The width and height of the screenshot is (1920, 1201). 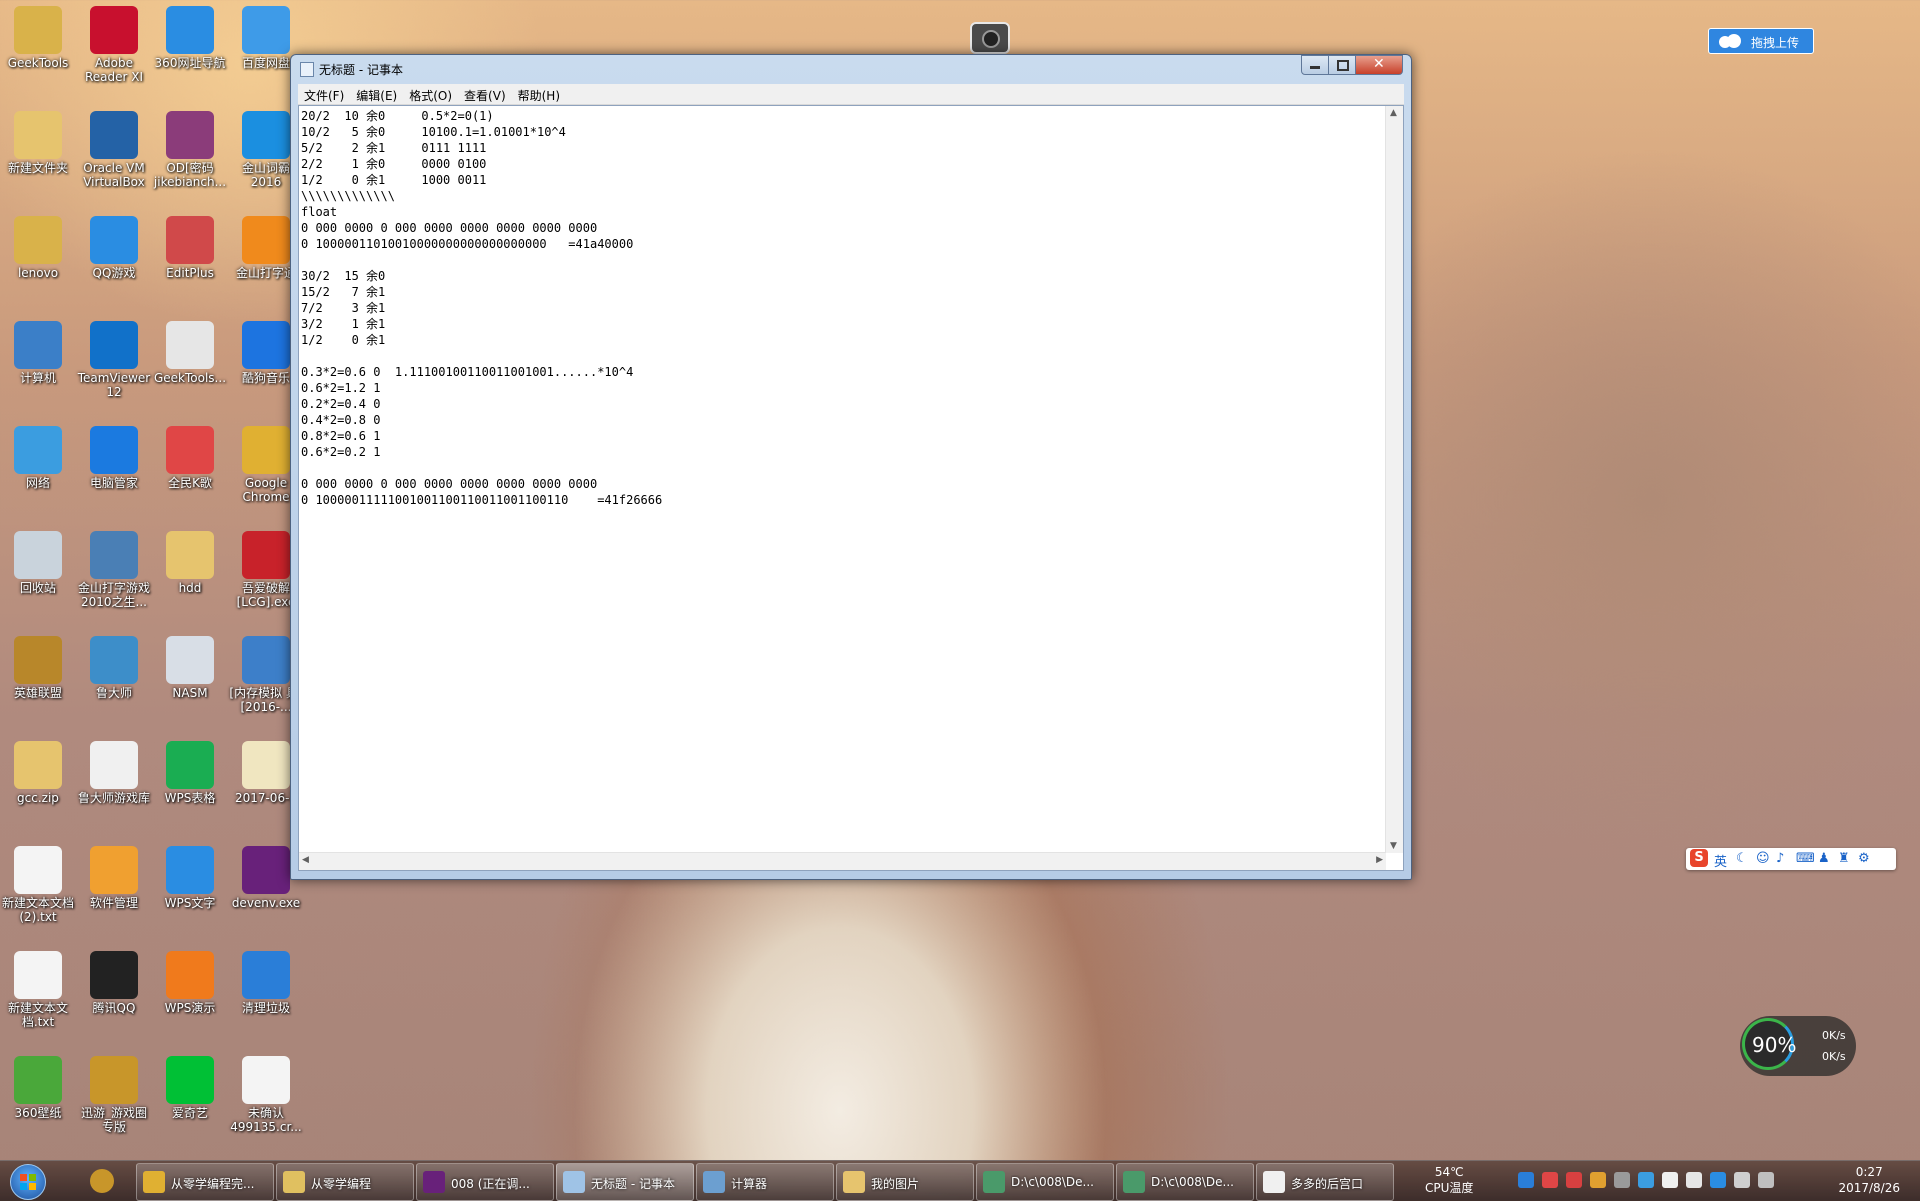 I want to click on moon-icon: ☾, so click(x=1742, y=858).